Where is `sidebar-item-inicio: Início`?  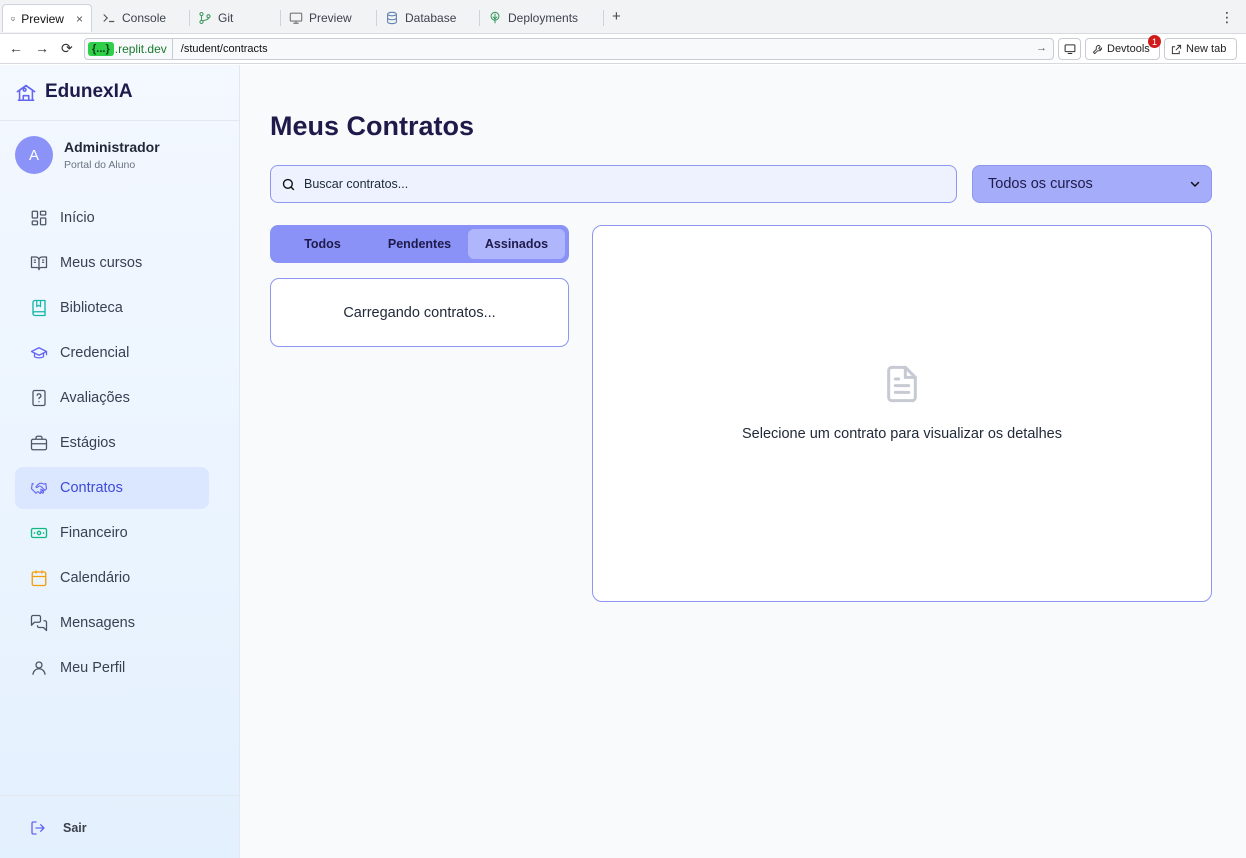
sidebar-item-inicio: Início is located at coordinates (112, 218).